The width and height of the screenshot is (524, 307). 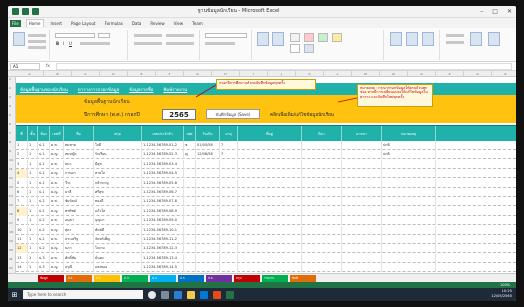 I want to click on row-header: 19, so click(x=11, y=241).